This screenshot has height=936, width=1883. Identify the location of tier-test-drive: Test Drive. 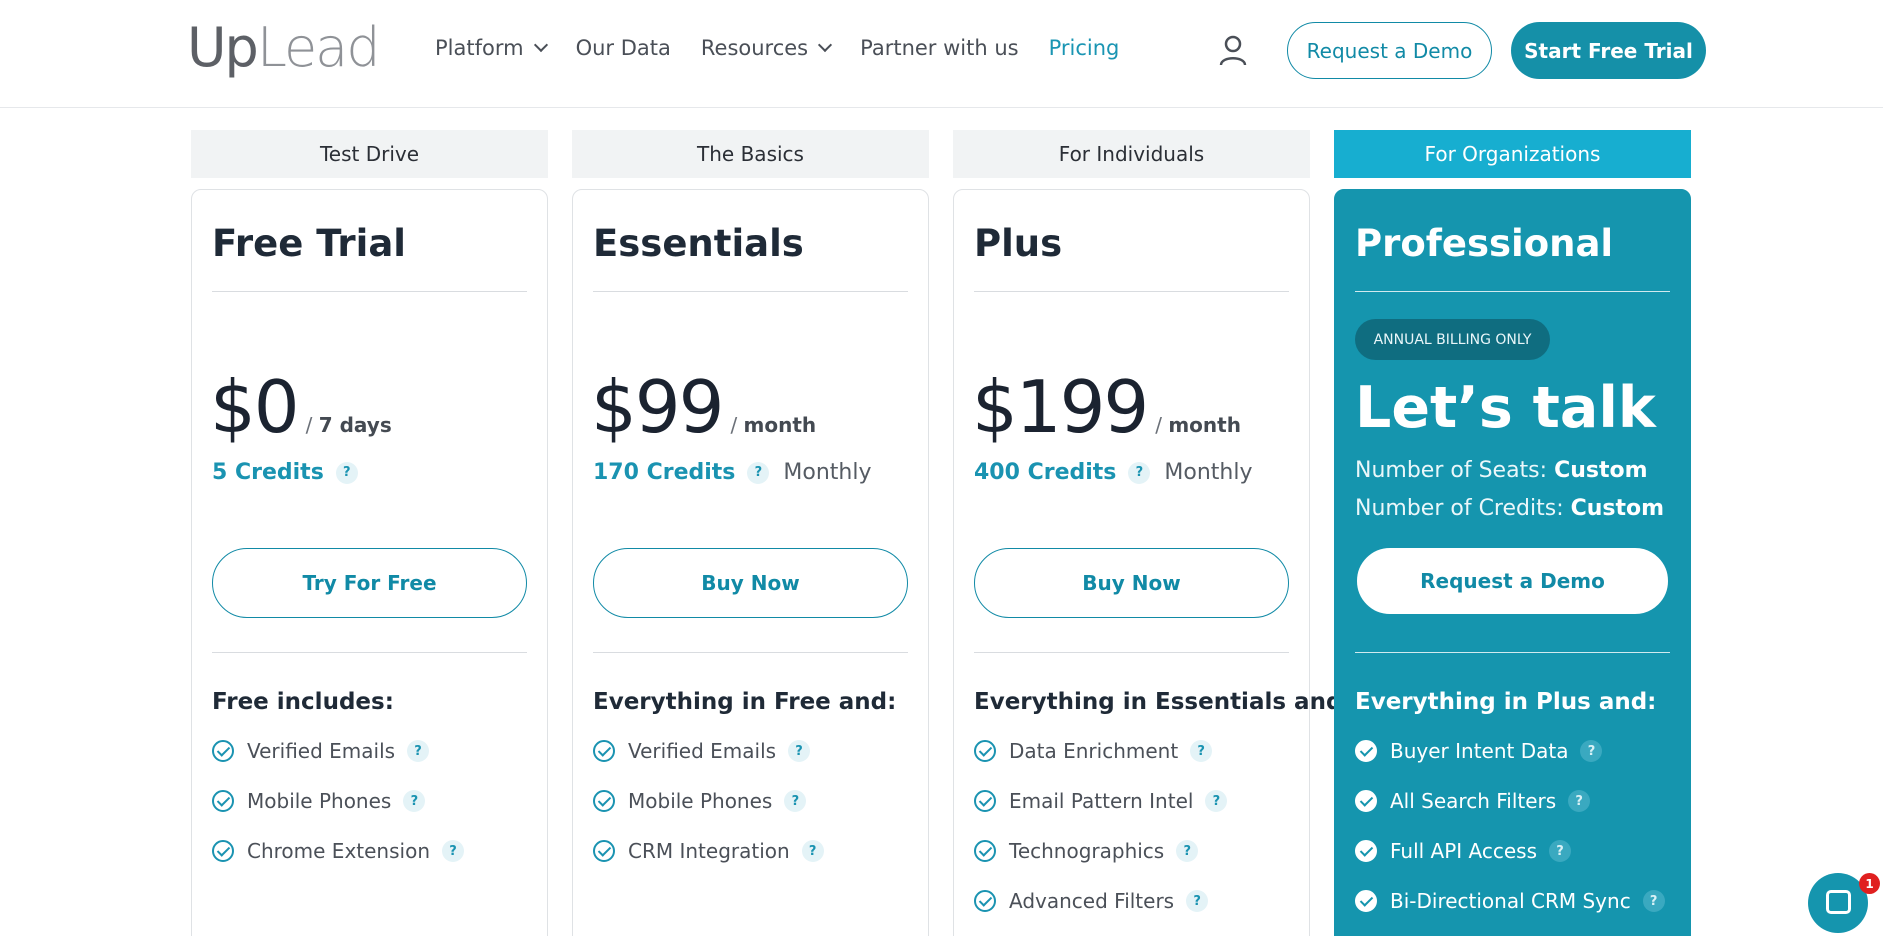
(369, 154).